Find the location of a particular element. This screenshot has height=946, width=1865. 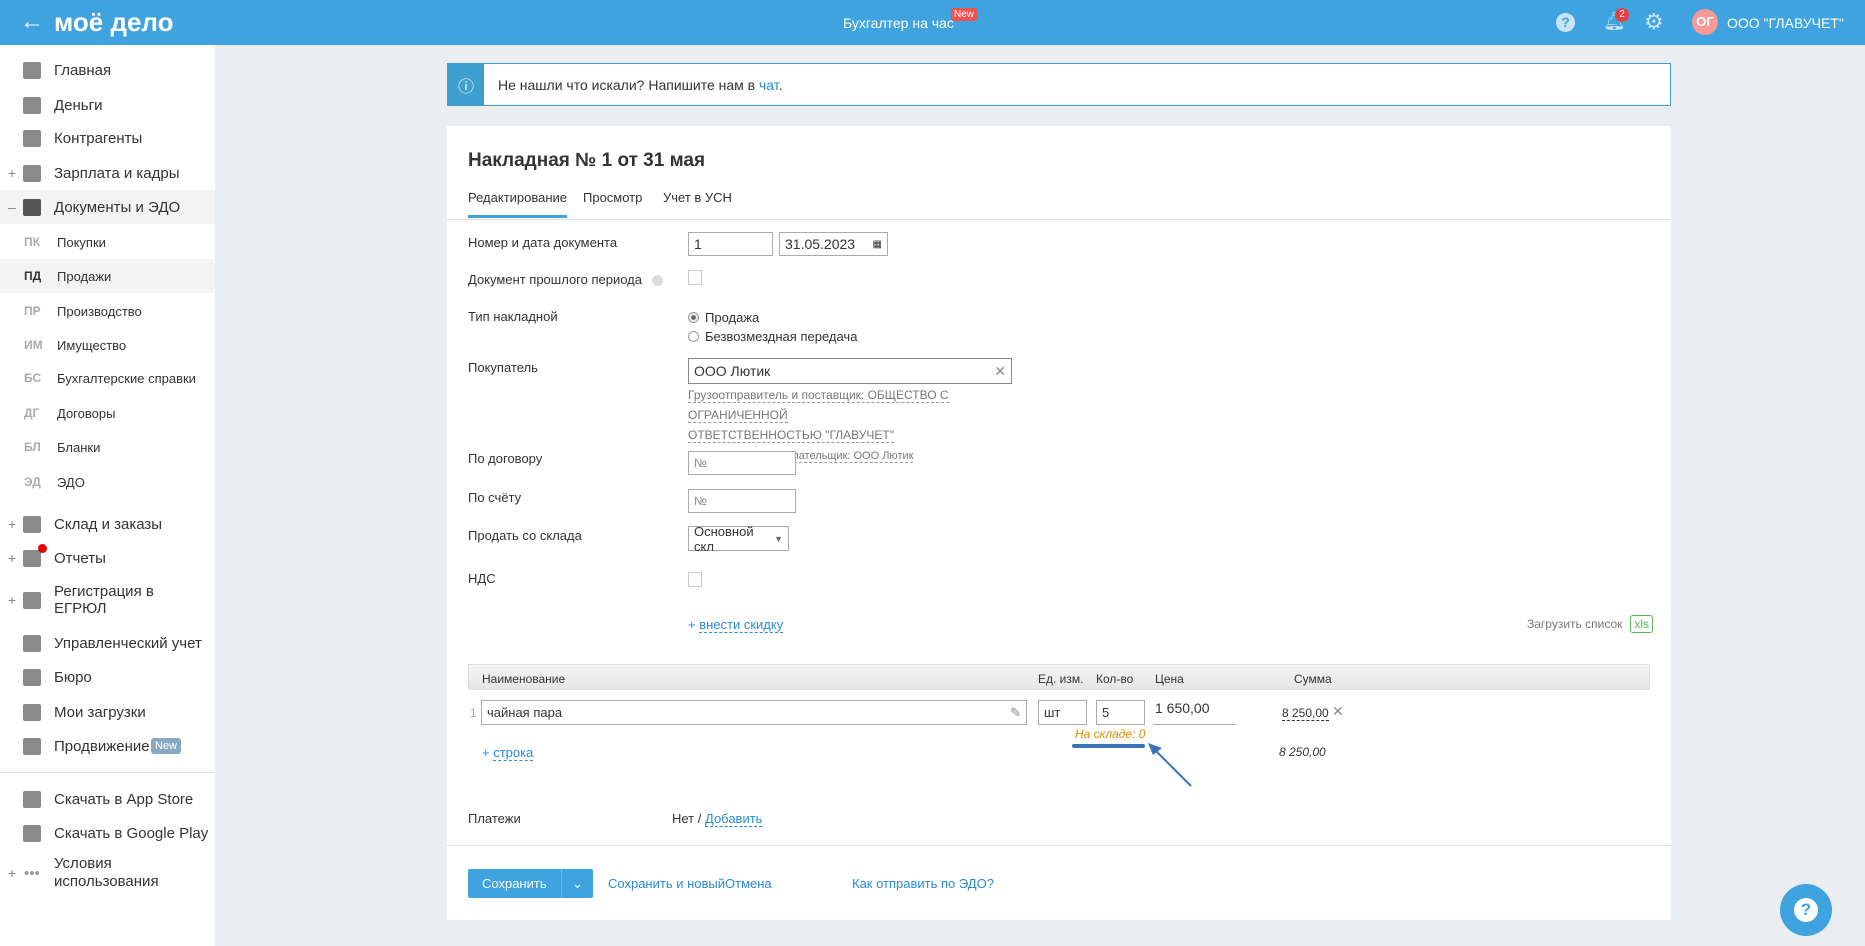

sidebar-sub-edo: ЭД ЭДО is located at coordinates (107, 482).